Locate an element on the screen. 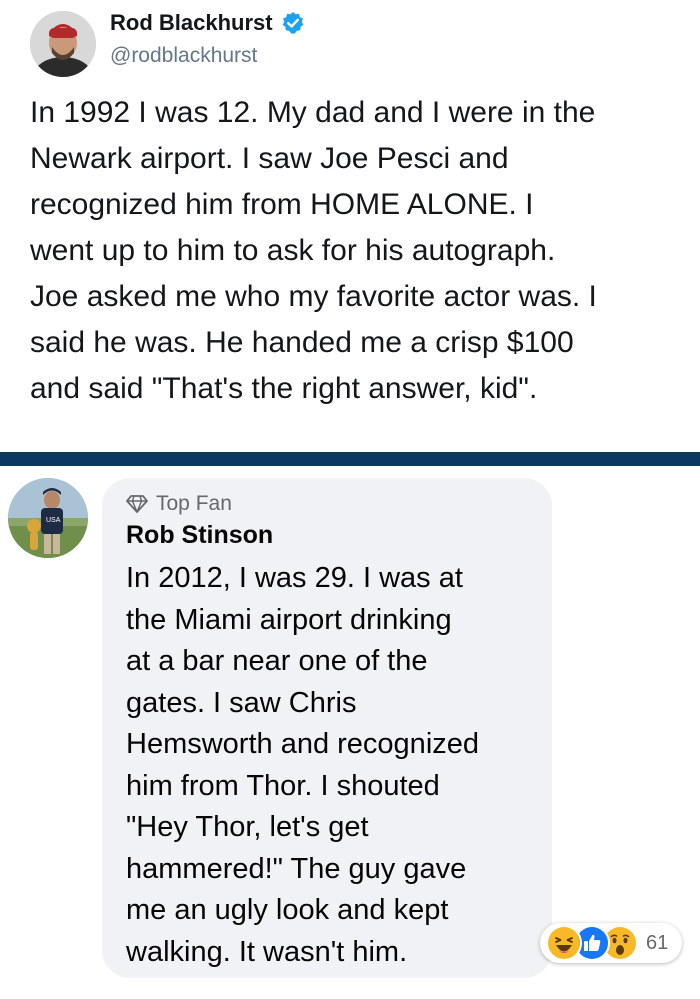 Image resolution: width=700 pixels, height=999 pixels. svg-text: USA is located at coordinates (53, 520).